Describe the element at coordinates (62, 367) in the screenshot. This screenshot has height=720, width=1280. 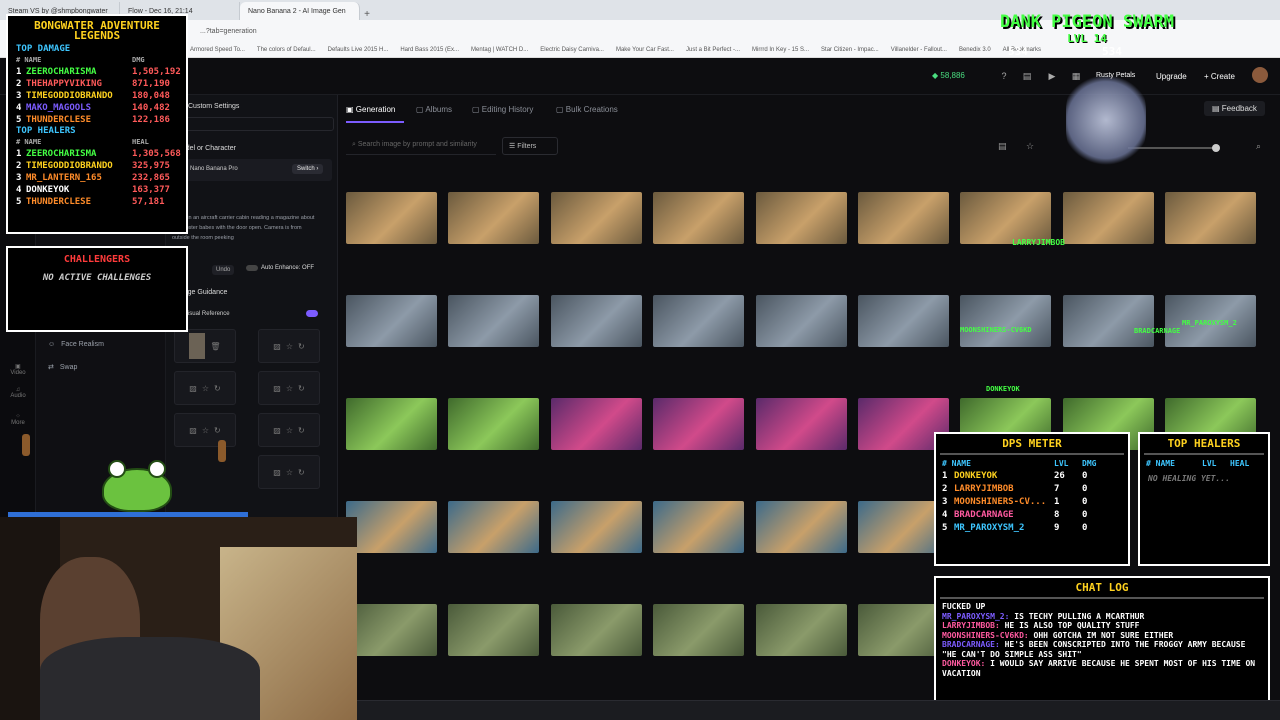
I see `tool-swap: ⇄ Swap` at that location.